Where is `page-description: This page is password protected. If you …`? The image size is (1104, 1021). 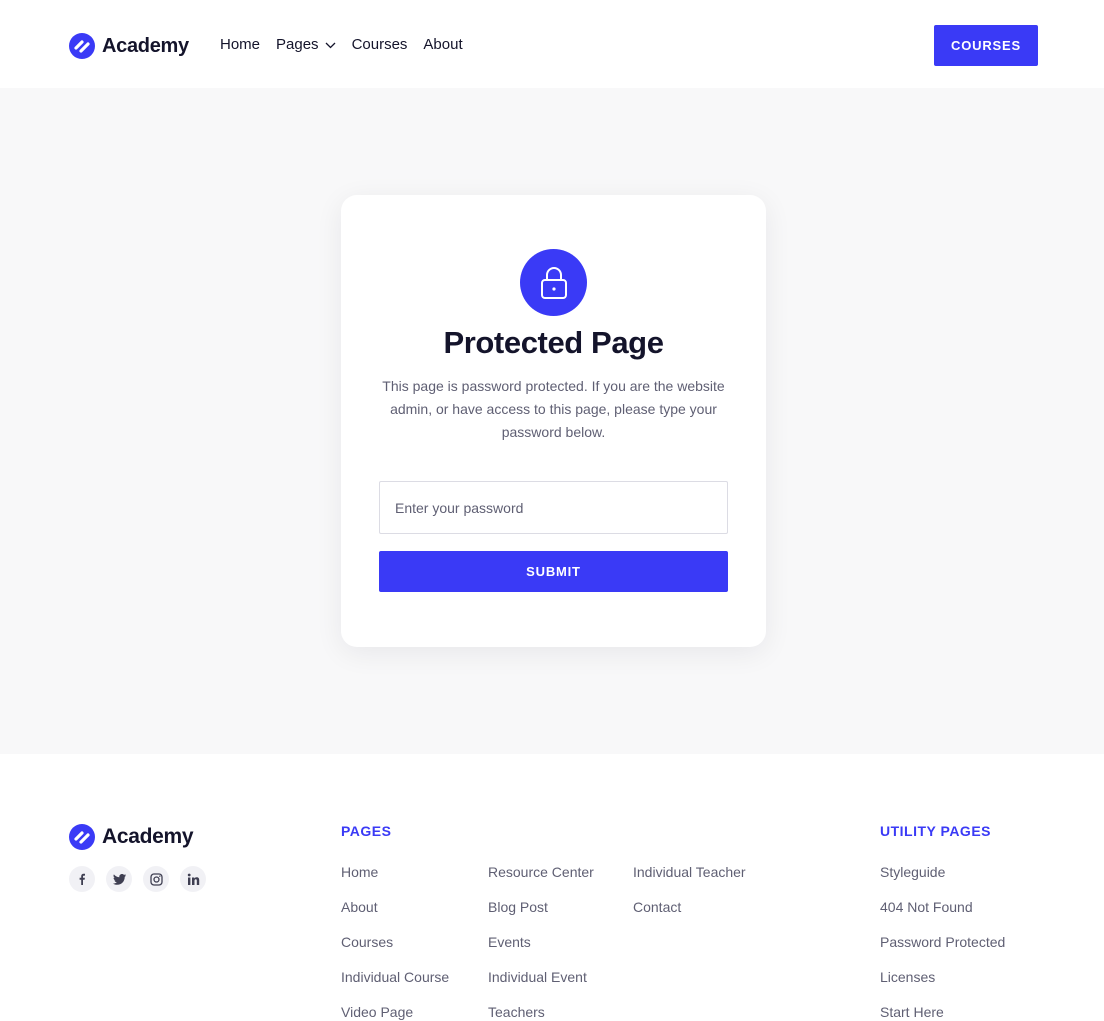
page-description: This page is password protected. If you … is located at coordinates (553, 409).